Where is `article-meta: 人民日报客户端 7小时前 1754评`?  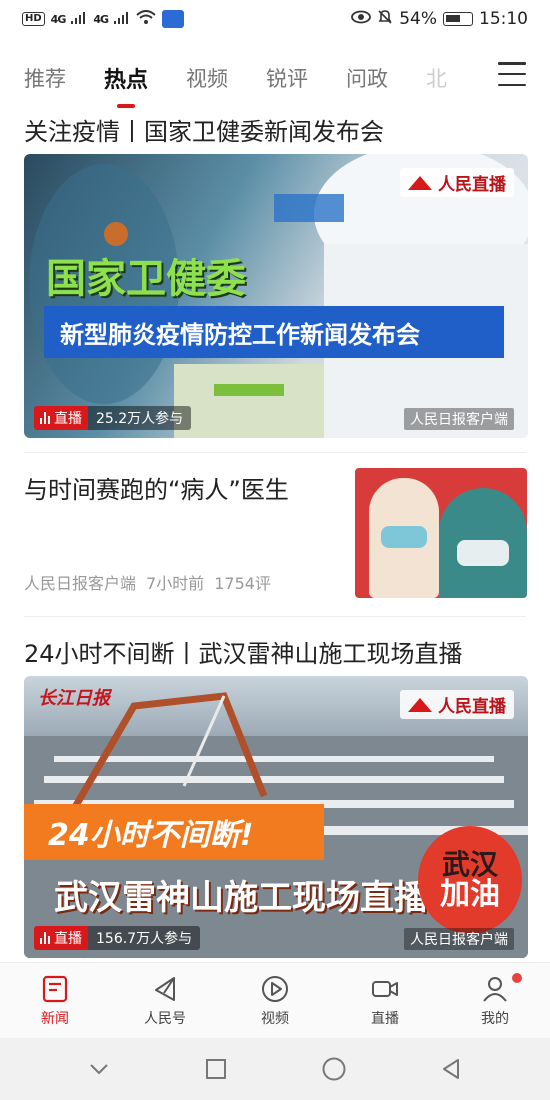
article-meta: 人民日报客户端 7小时前 1754评 is located at coordinates (147, 582).